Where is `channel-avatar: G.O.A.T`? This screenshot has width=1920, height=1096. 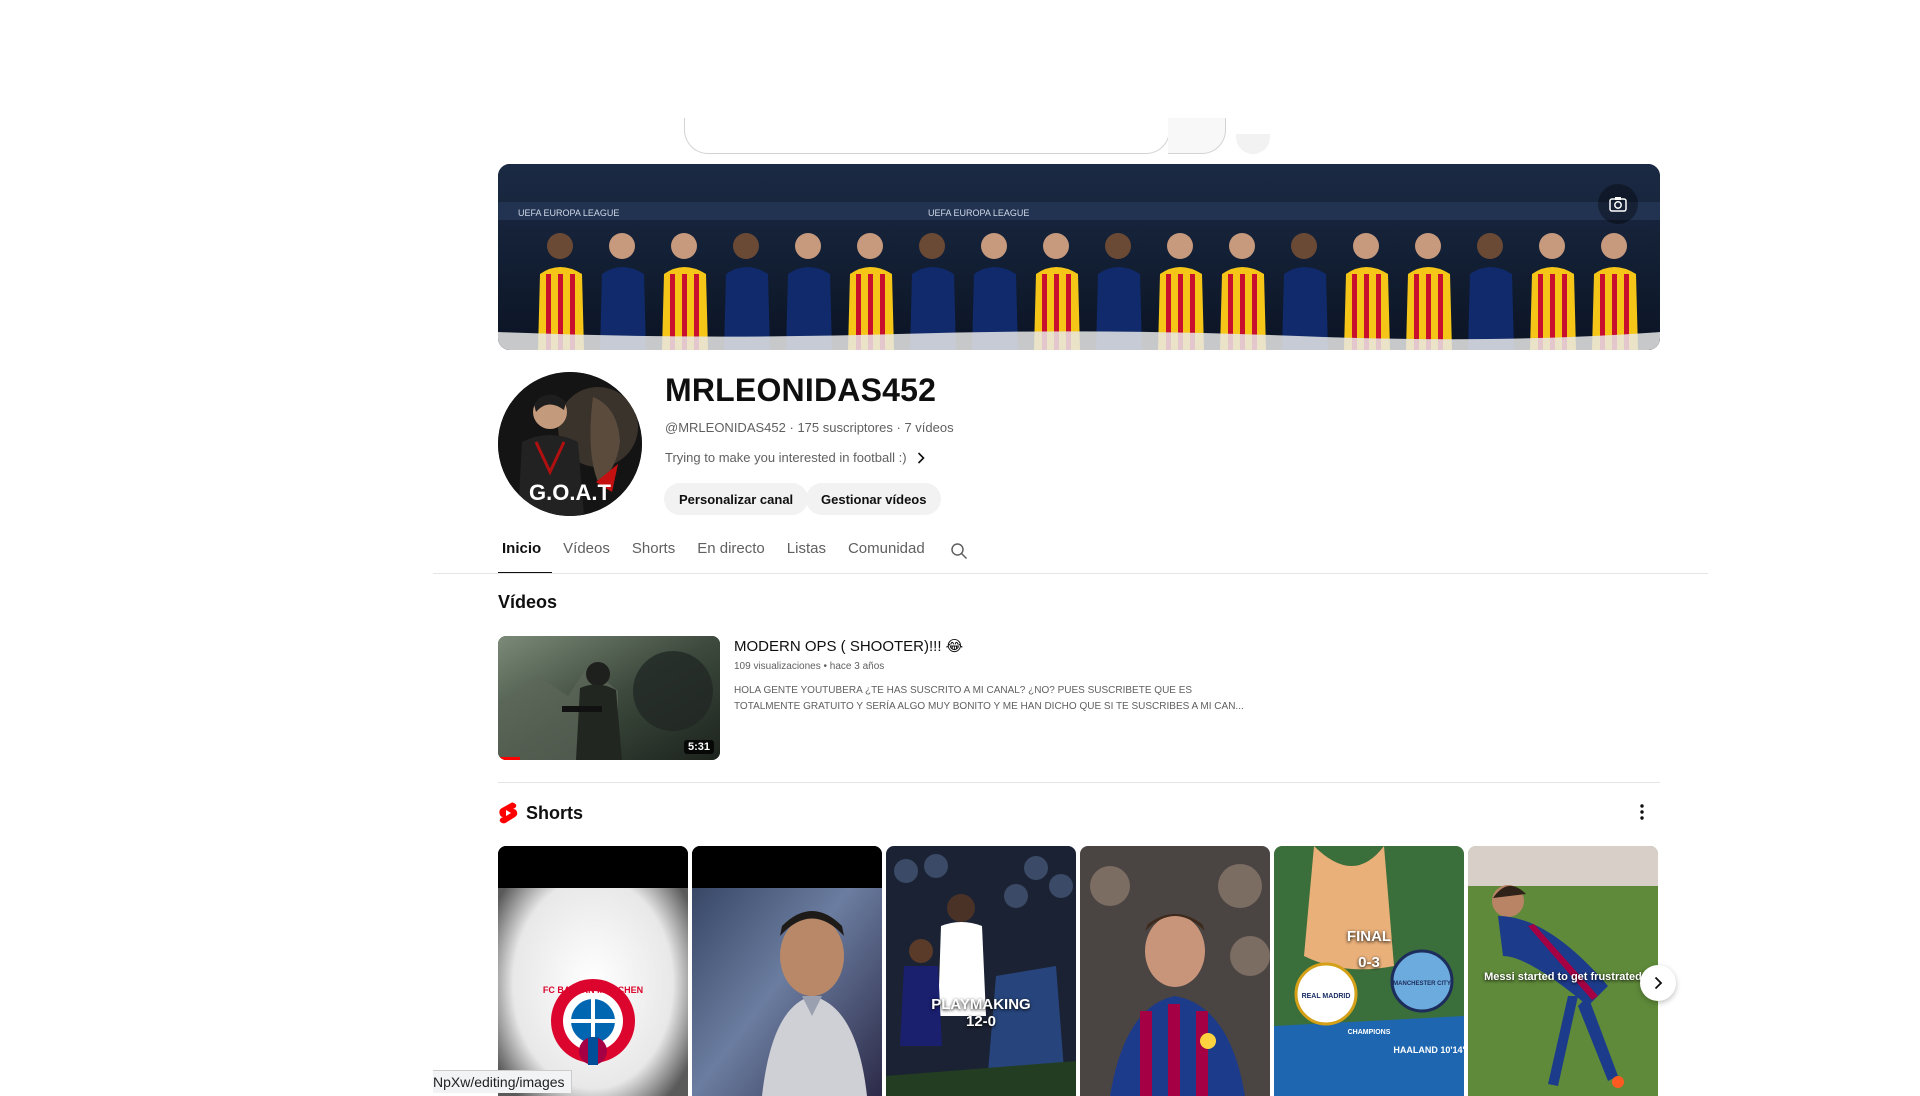 channel-avatar: G.O.A.T is located at coordinates (570, 444).